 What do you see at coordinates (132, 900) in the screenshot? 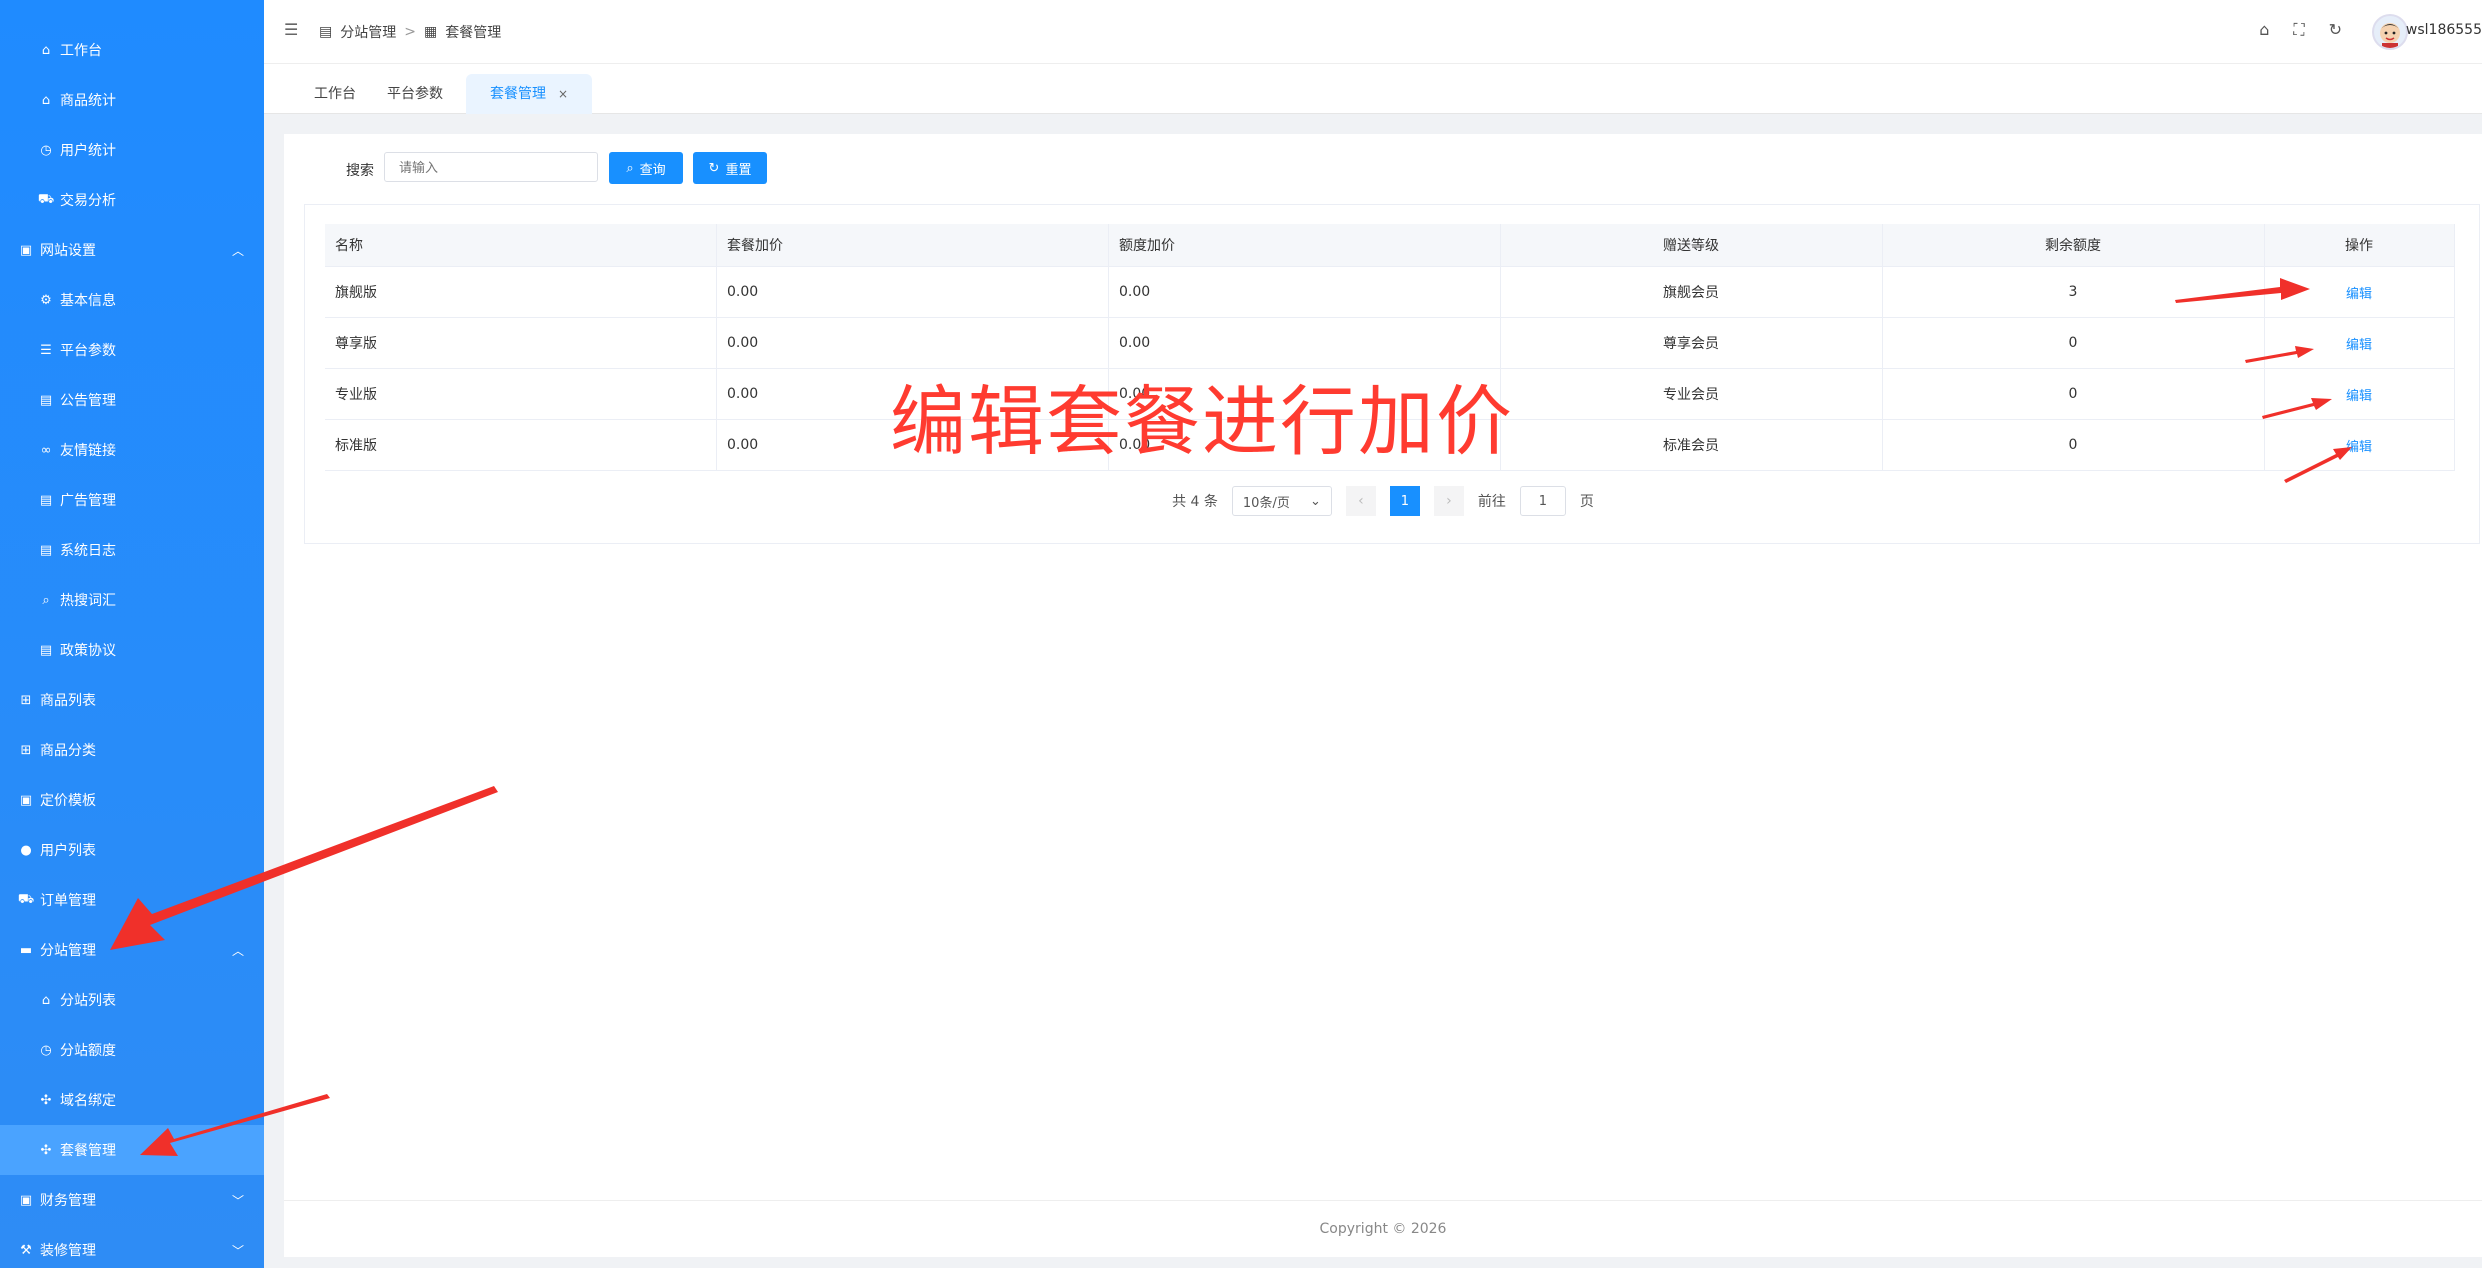
I see `sidebar-item: ⛟ 订单管理` at bounding box center [132, 900].